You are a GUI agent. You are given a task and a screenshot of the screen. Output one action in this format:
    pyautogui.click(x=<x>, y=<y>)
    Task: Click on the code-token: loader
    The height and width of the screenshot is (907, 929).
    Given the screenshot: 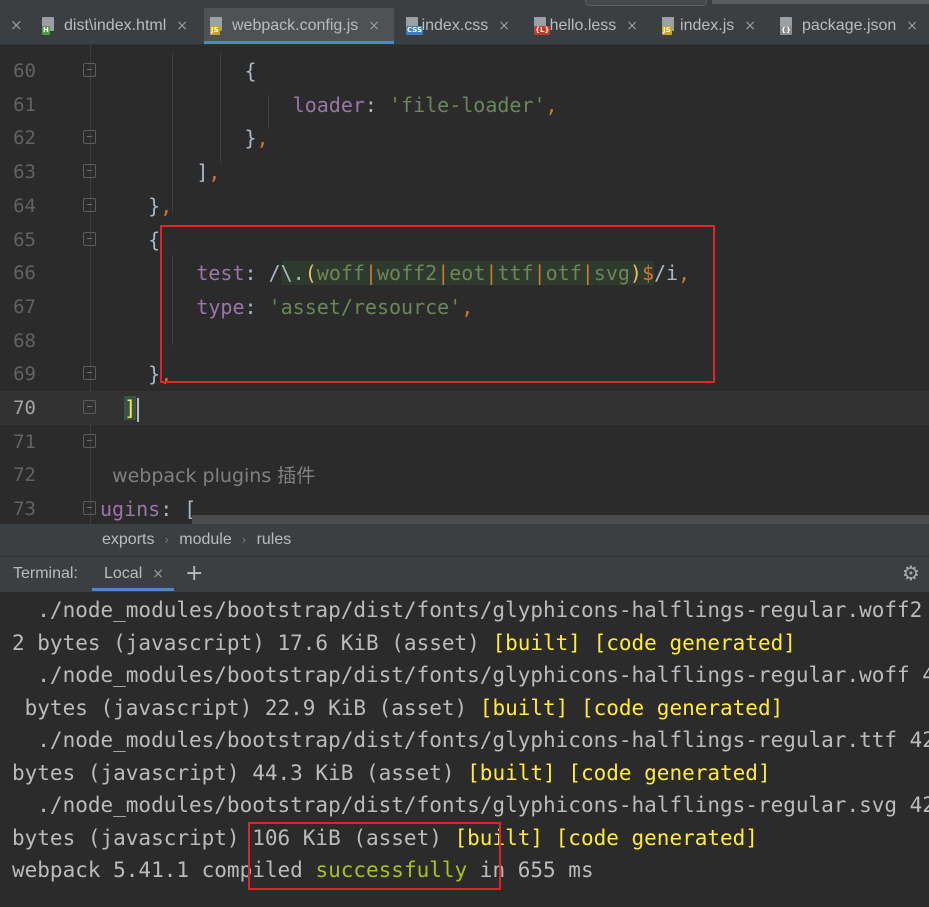 What is the action you would take?
    pyautogui.click(x=328, y=104)
    